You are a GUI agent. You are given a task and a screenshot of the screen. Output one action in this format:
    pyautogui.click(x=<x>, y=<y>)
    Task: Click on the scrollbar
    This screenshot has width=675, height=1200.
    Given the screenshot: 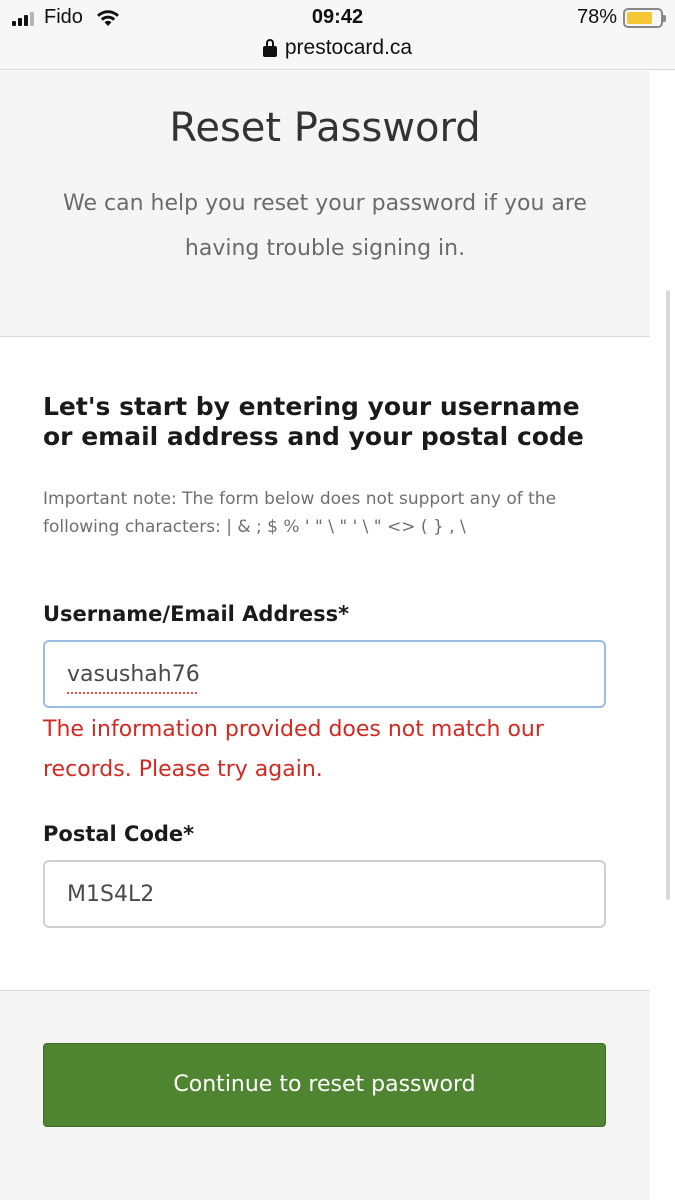 What is the action you would take?
    pyautogui.click(x=668, y=595)
    